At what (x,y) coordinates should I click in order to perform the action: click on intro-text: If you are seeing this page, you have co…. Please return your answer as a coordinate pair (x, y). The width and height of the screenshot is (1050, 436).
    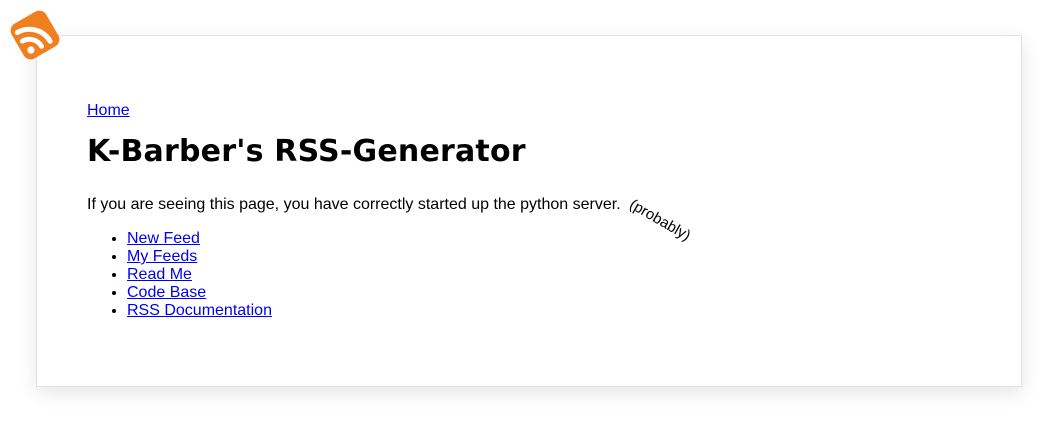
    Looking at the image, I should click on (354, 204).